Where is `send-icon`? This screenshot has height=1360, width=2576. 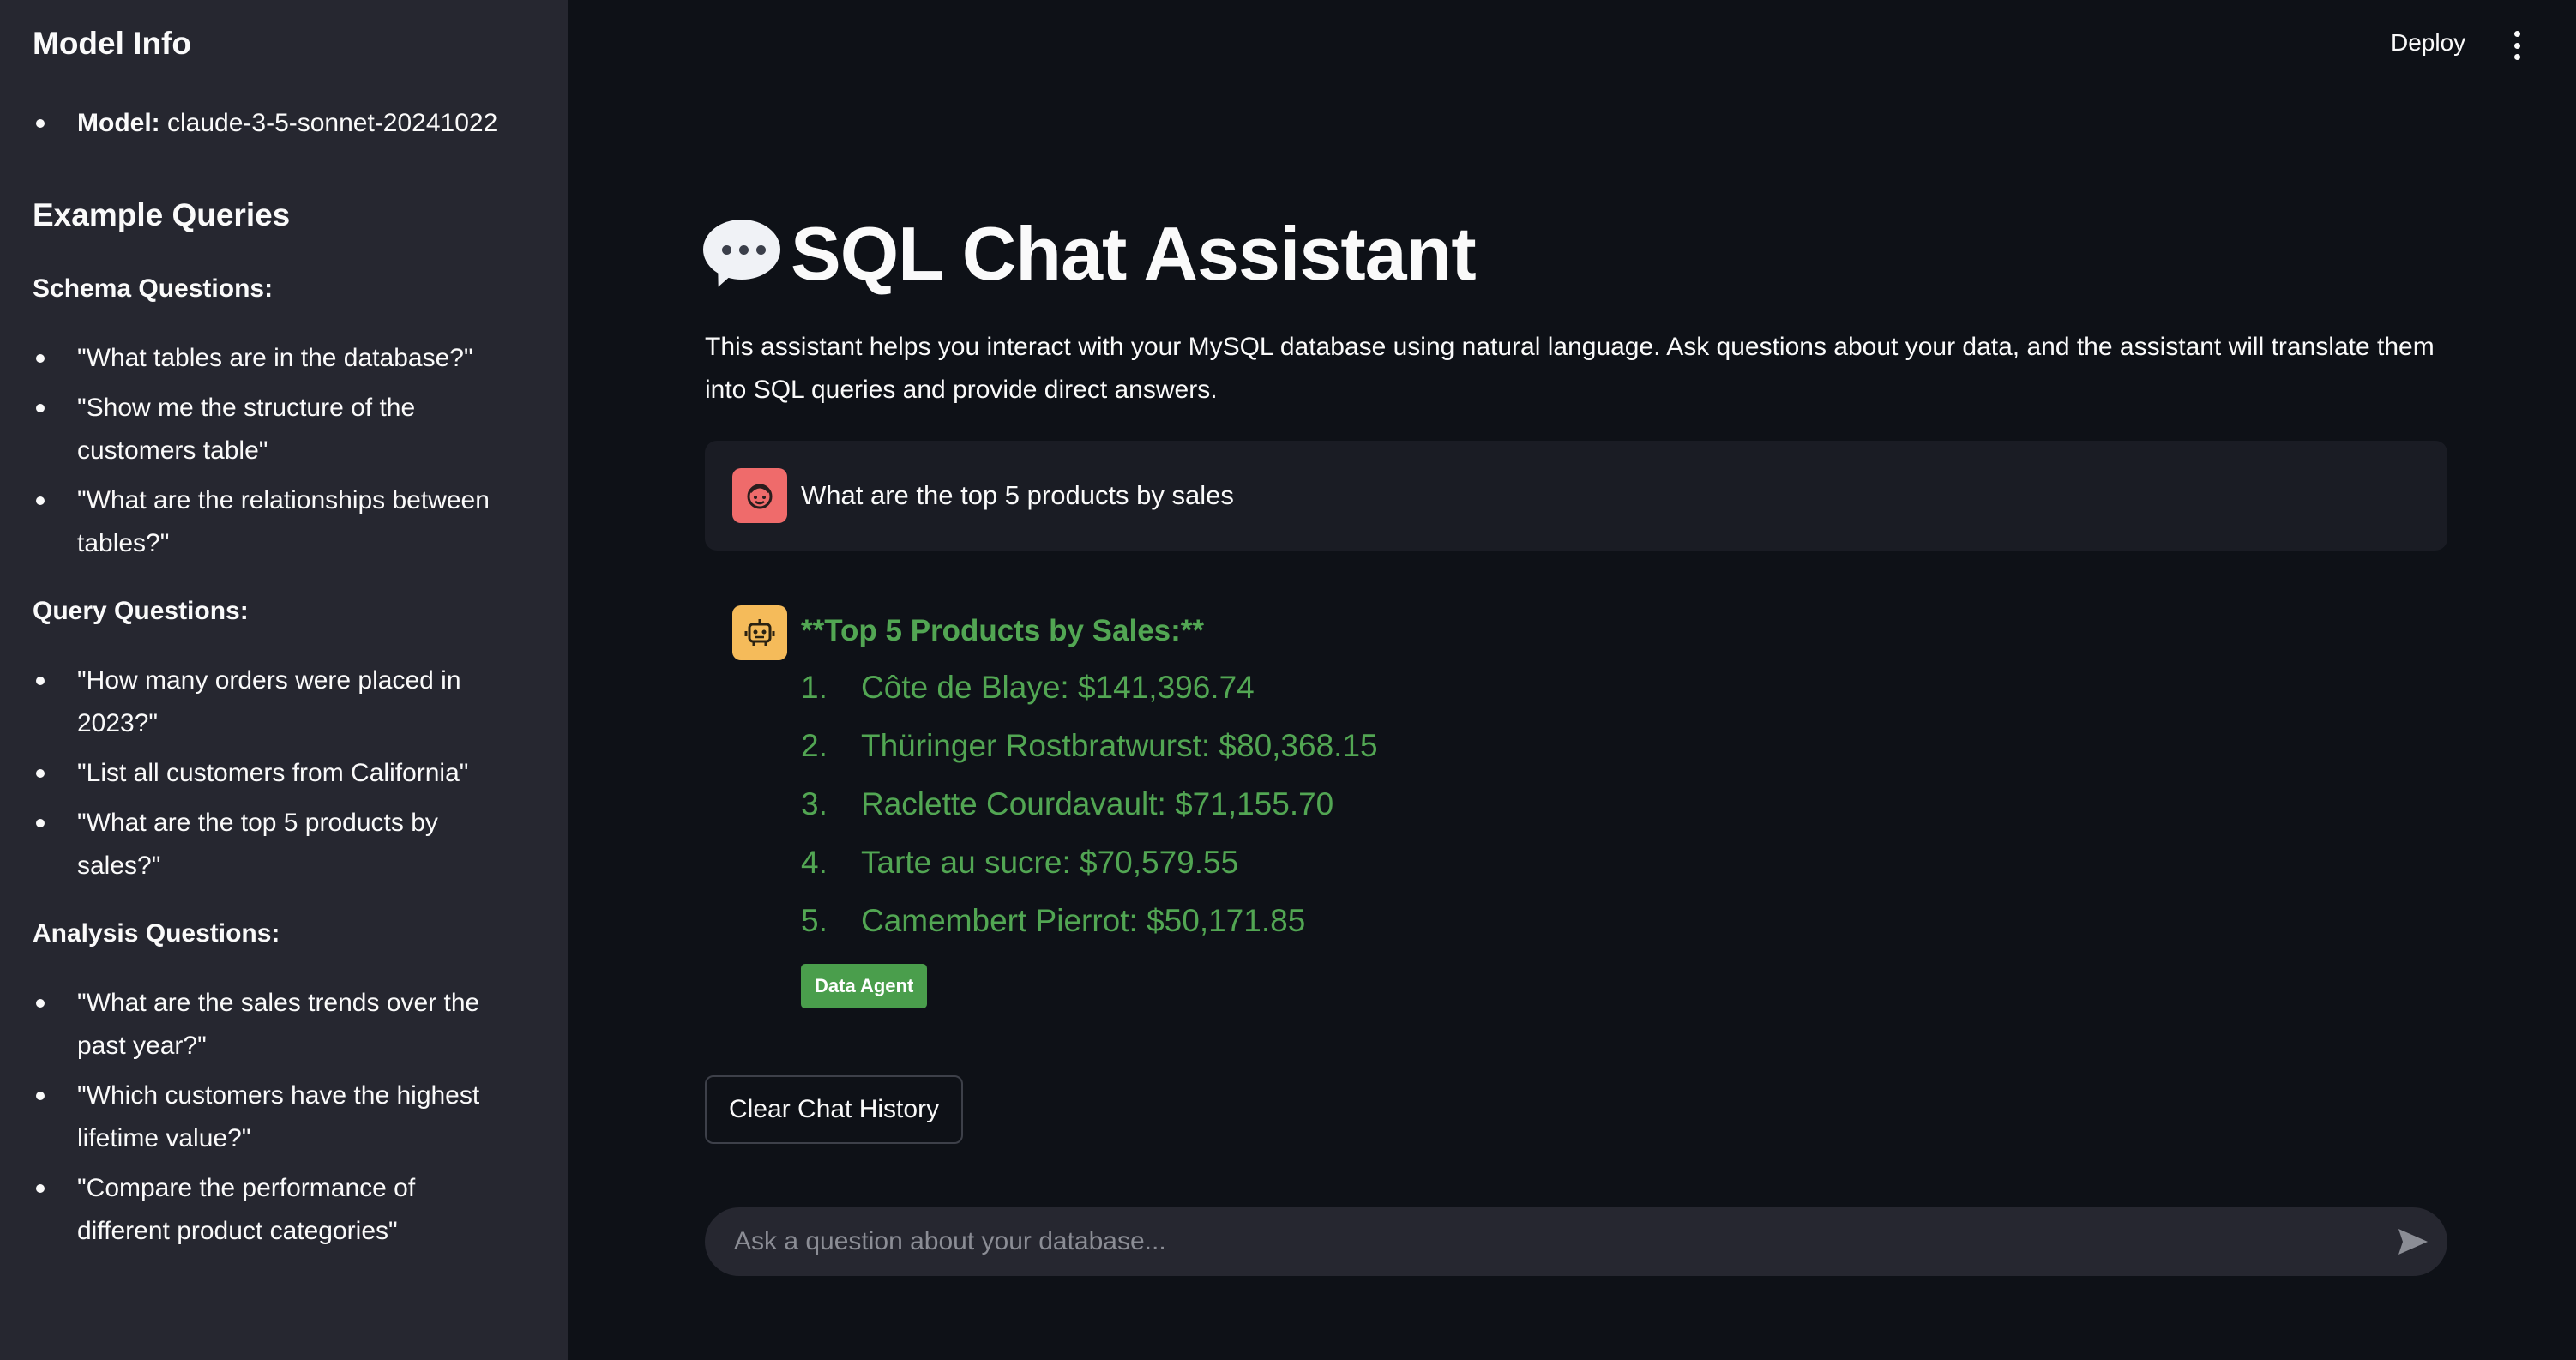 send-icon is located at coordinates (2413, 1241).